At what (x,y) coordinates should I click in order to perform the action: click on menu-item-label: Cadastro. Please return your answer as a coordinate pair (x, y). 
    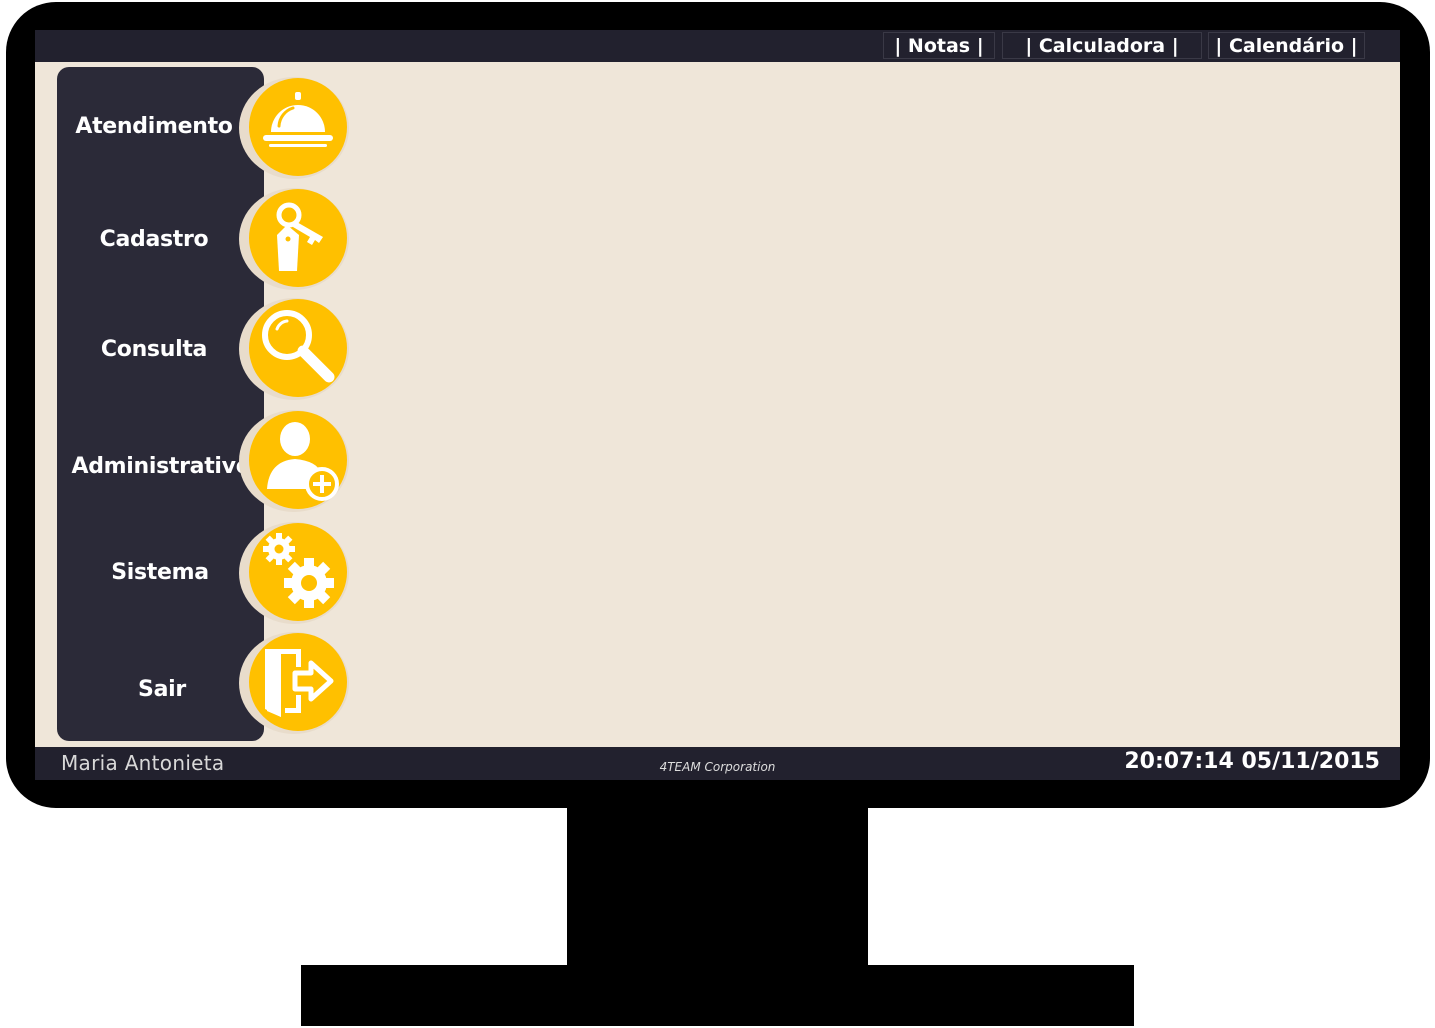
    Looking at the image, I should click on (154, 239).